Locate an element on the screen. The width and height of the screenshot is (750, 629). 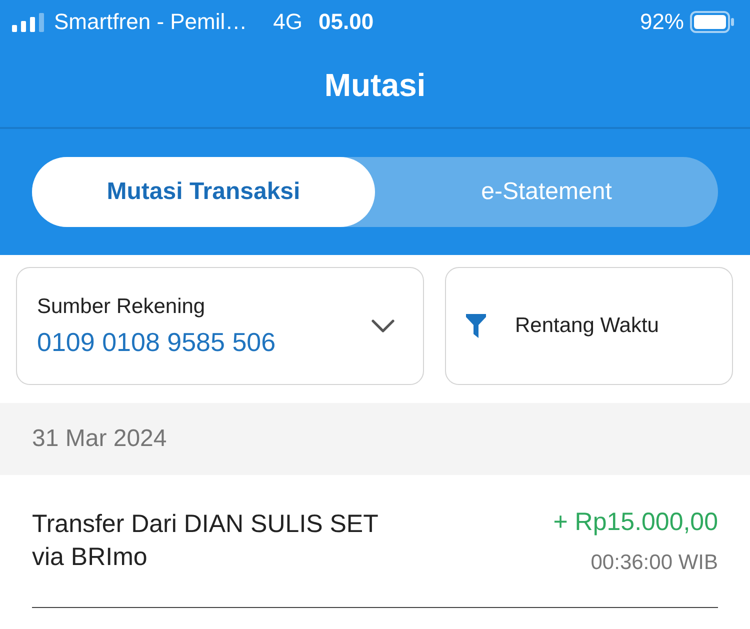
filter-icon is located at coordinates (476, 326).